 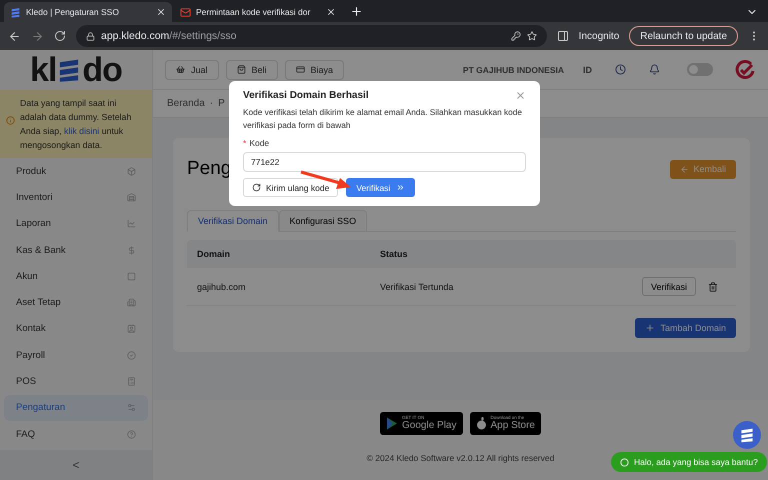 I want to click on close-button, so click(x=520, y=95).